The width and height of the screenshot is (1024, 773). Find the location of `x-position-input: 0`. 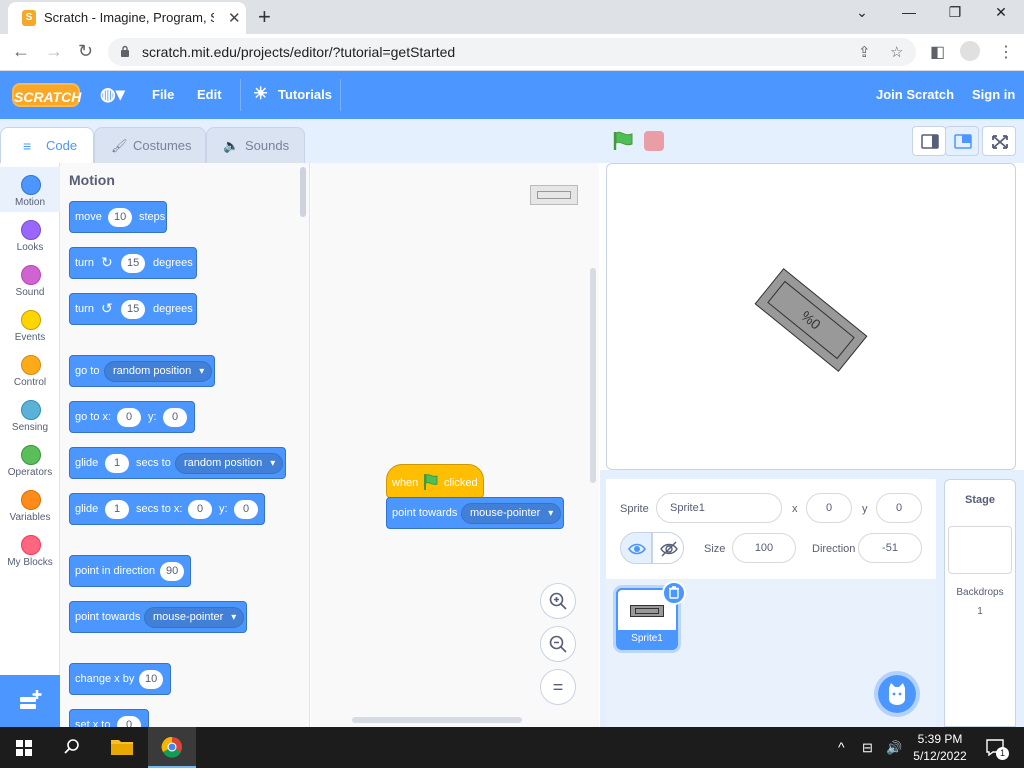

x-position-input: 0 is located at coordinates (829, 508).